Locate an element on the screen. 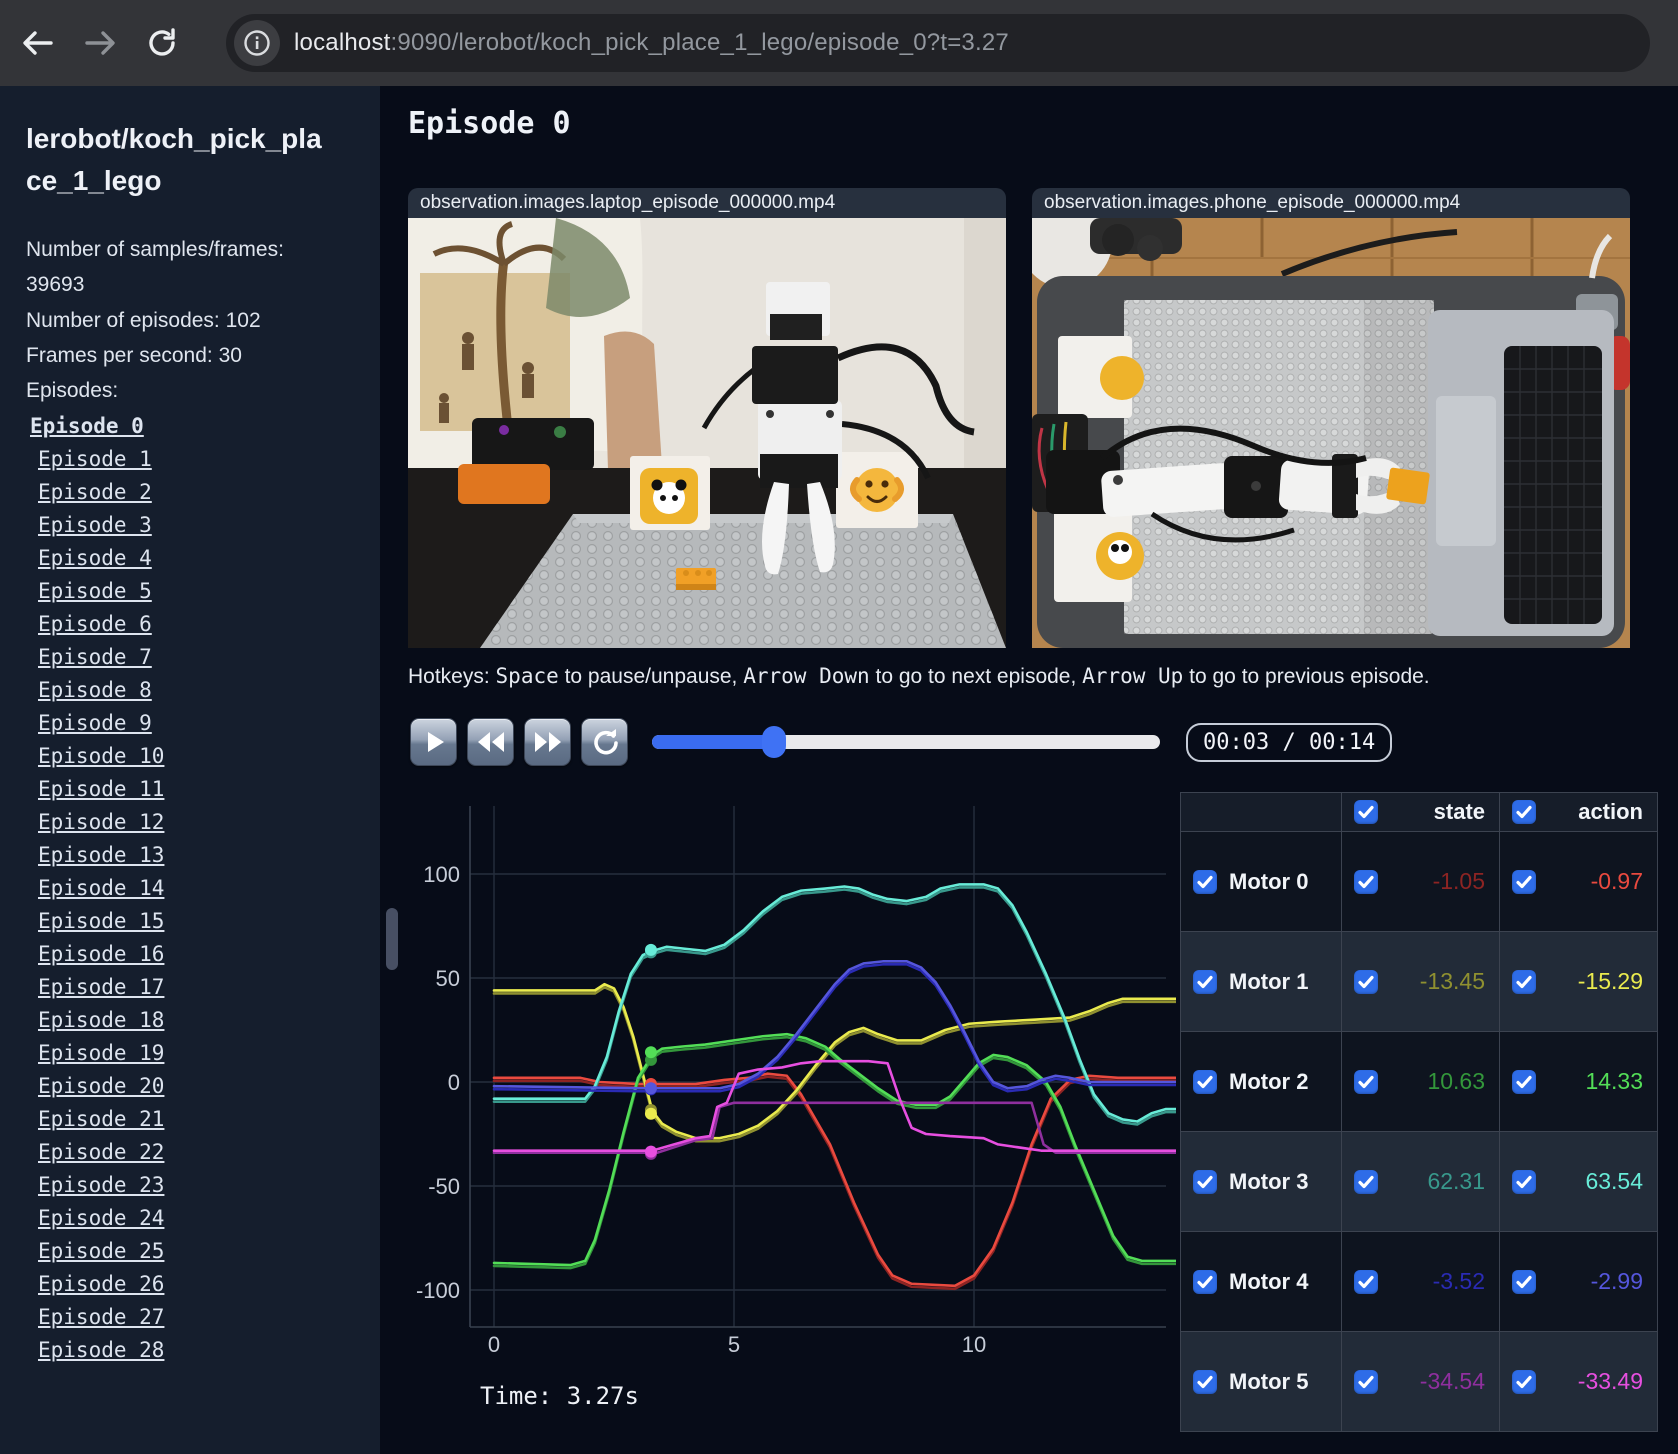 This screenshot has width=1678, height=1454. episode-link-28: Episode 28 is located at coordinates (193, 1350).